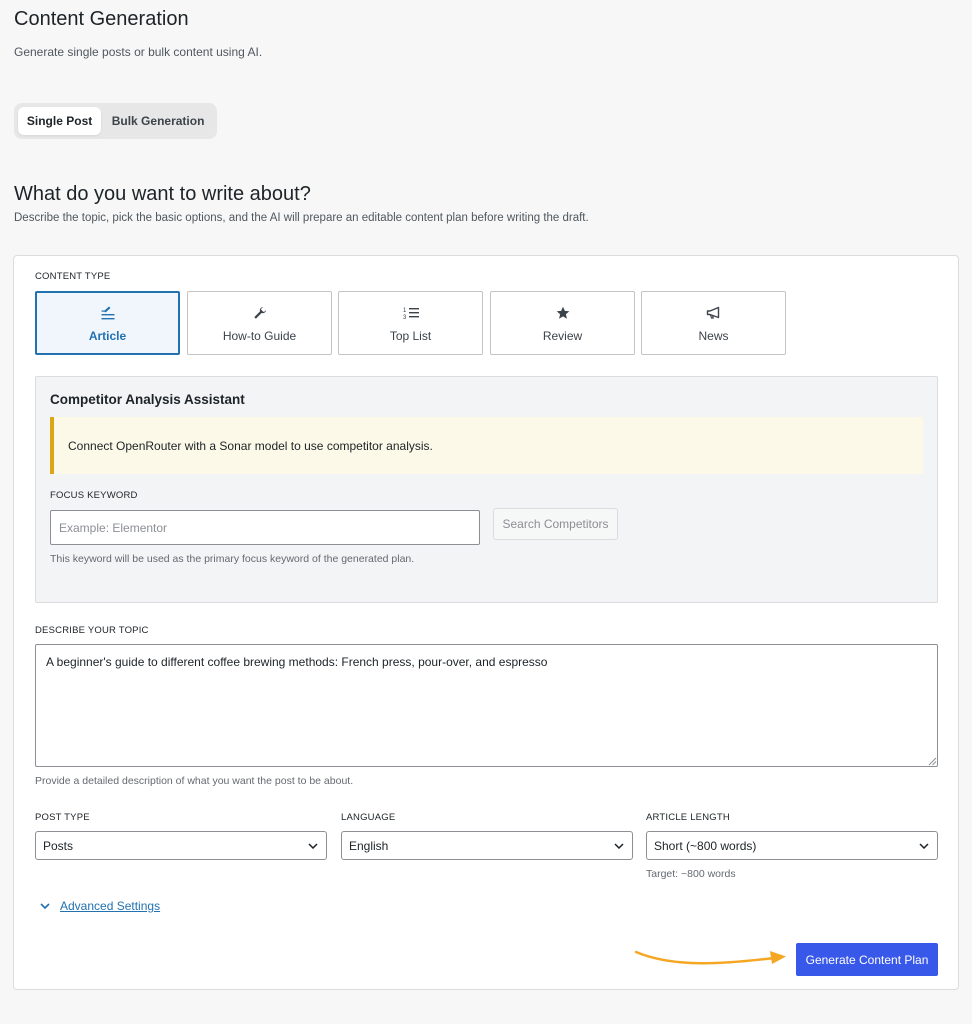 The height and width of the screenshot is (1024, 972). I want to click on language-value: English, so click(369, 845).